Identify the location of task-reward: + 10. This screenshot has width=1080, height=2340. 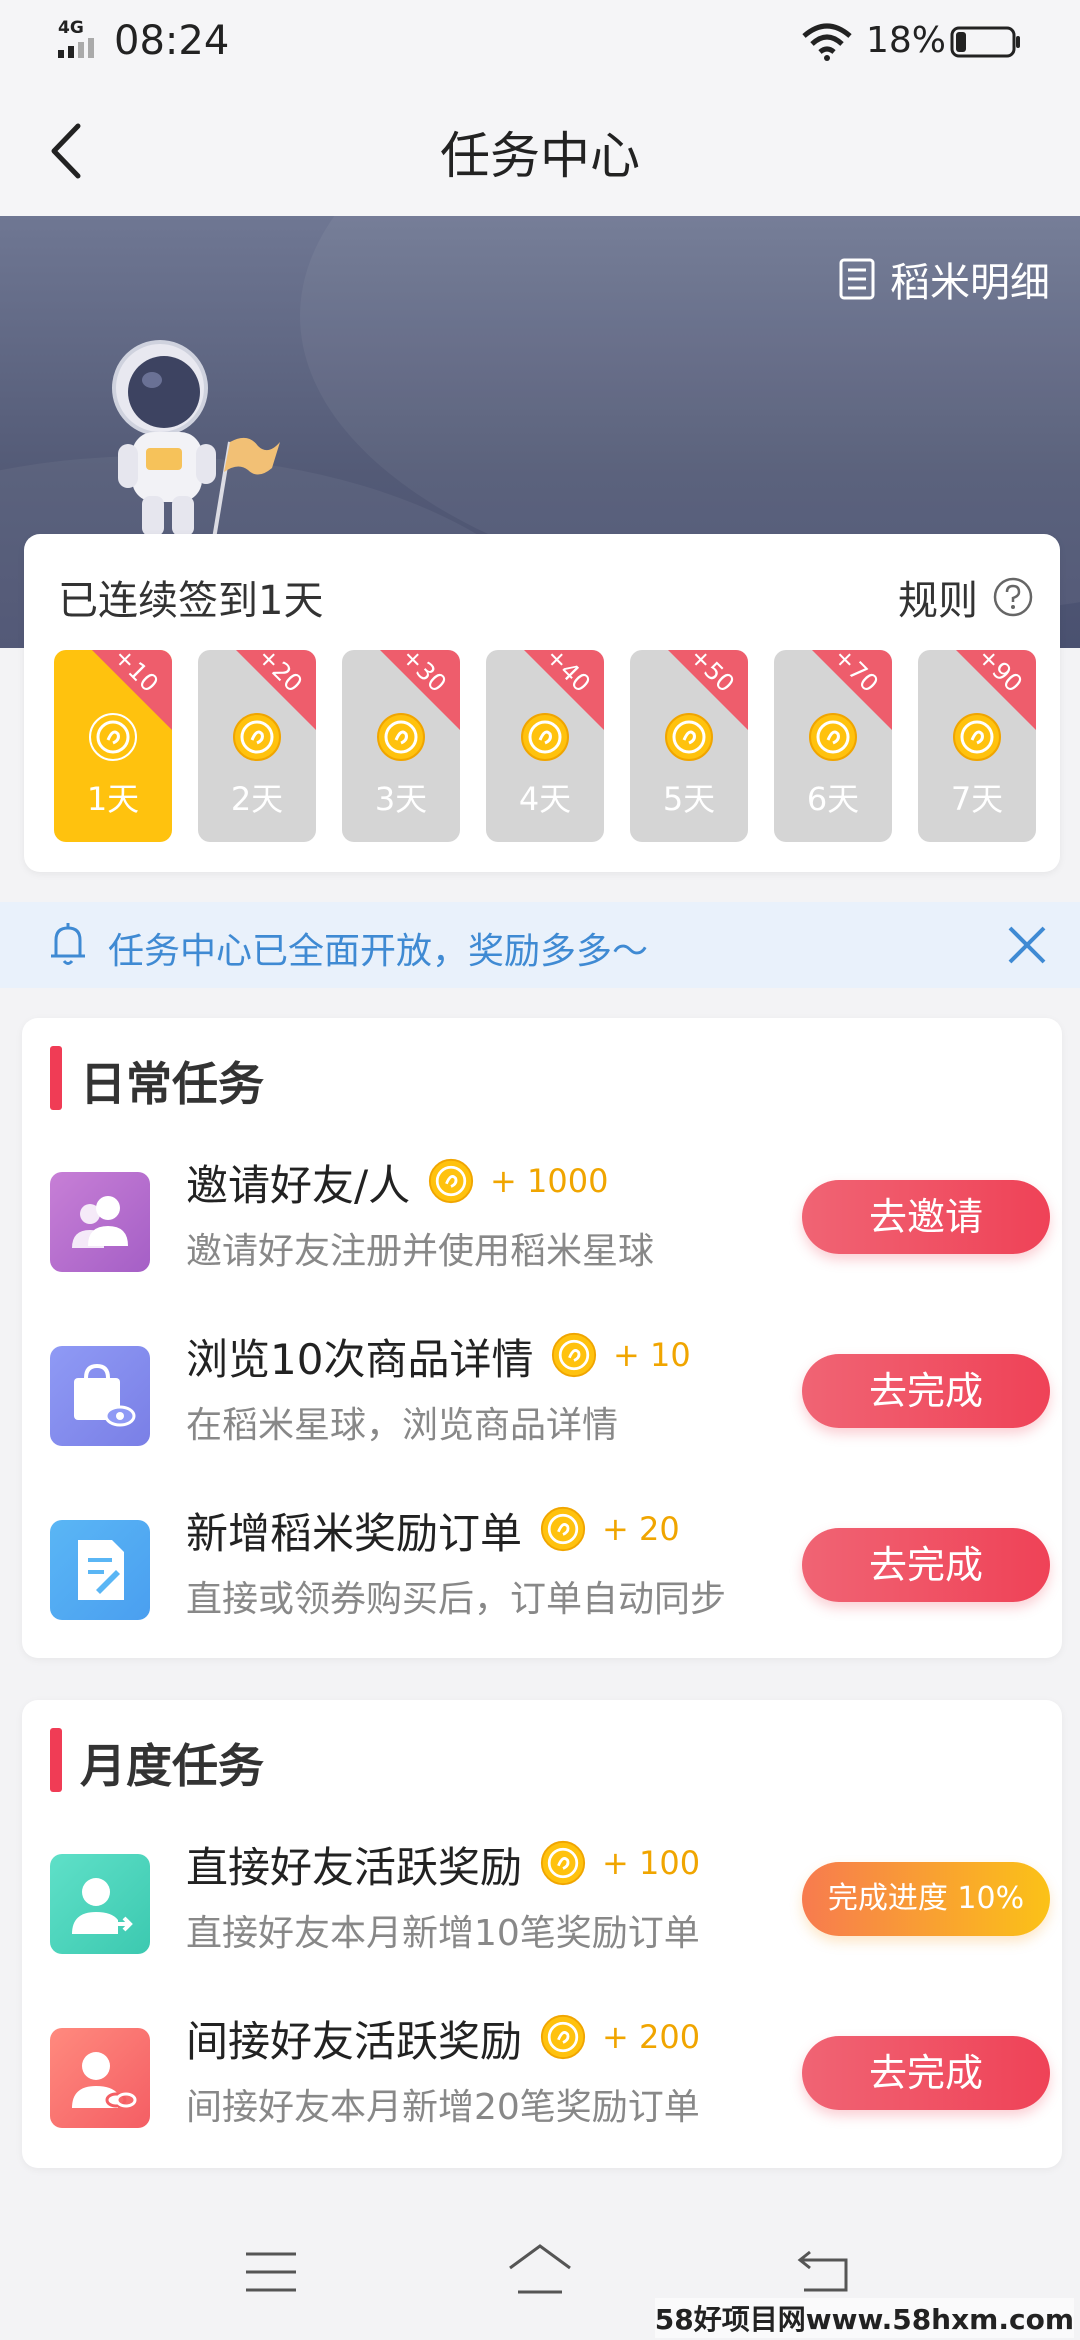
(621, 1355).